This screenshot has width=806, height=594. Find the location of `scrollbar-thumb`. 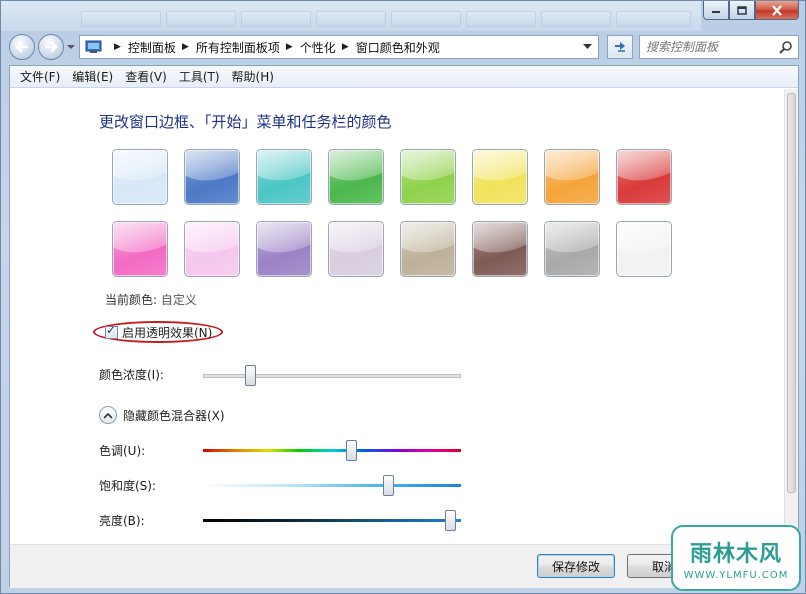

scrollbar-thumb is located at coordinates (791, 293).